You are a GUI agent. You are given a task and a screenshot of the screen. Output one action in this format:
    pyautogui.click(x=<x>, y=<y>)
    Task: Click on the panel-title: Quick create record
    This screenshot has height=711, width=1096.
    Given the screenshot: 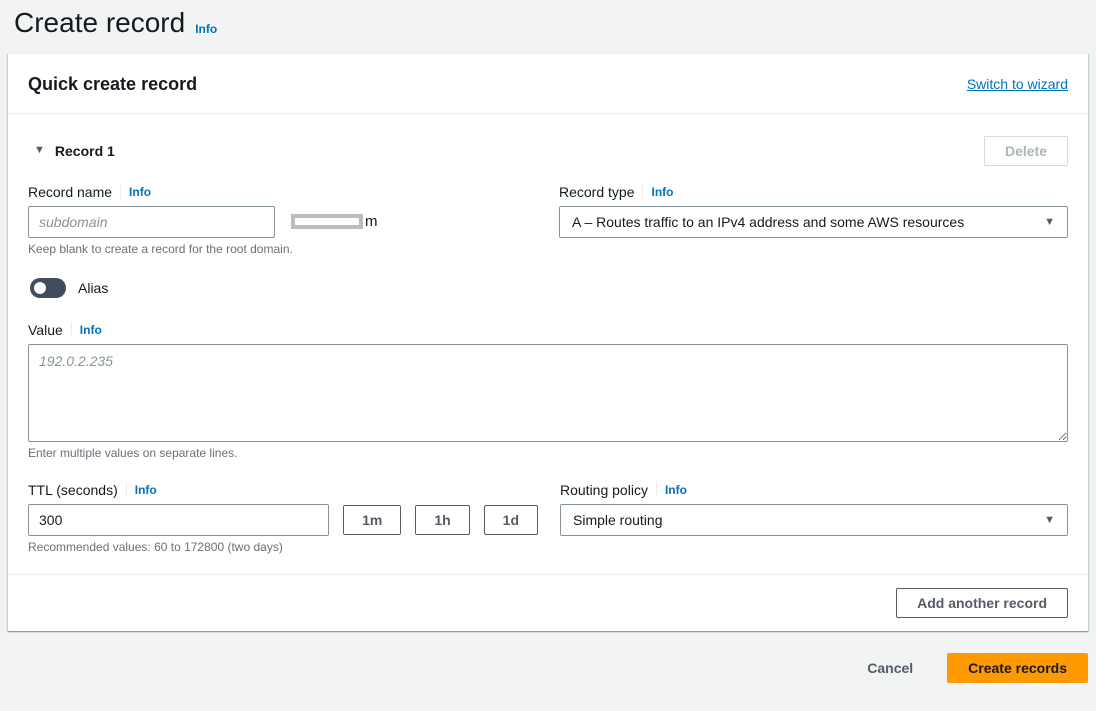 What is the action you would take?
    pyautogui.click(x=113, y=83)
    